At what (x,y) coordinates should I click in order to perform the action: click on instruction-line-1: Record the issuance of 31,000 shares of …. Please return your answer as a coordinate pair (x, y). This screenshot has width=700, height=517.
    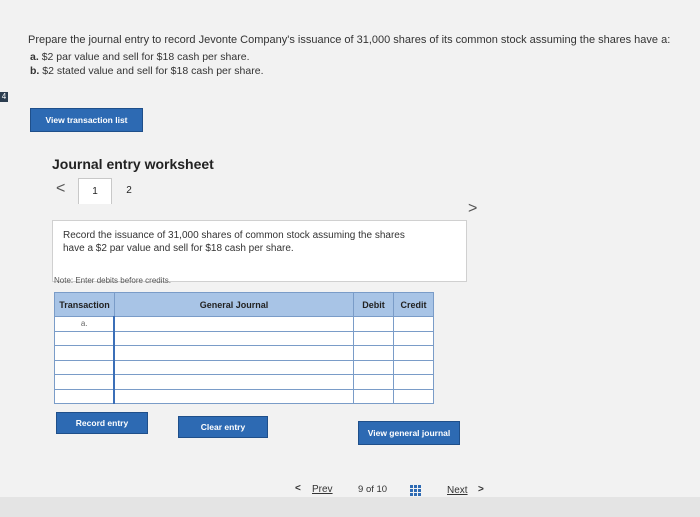
    Looking at the image, I should click on (234, 235).